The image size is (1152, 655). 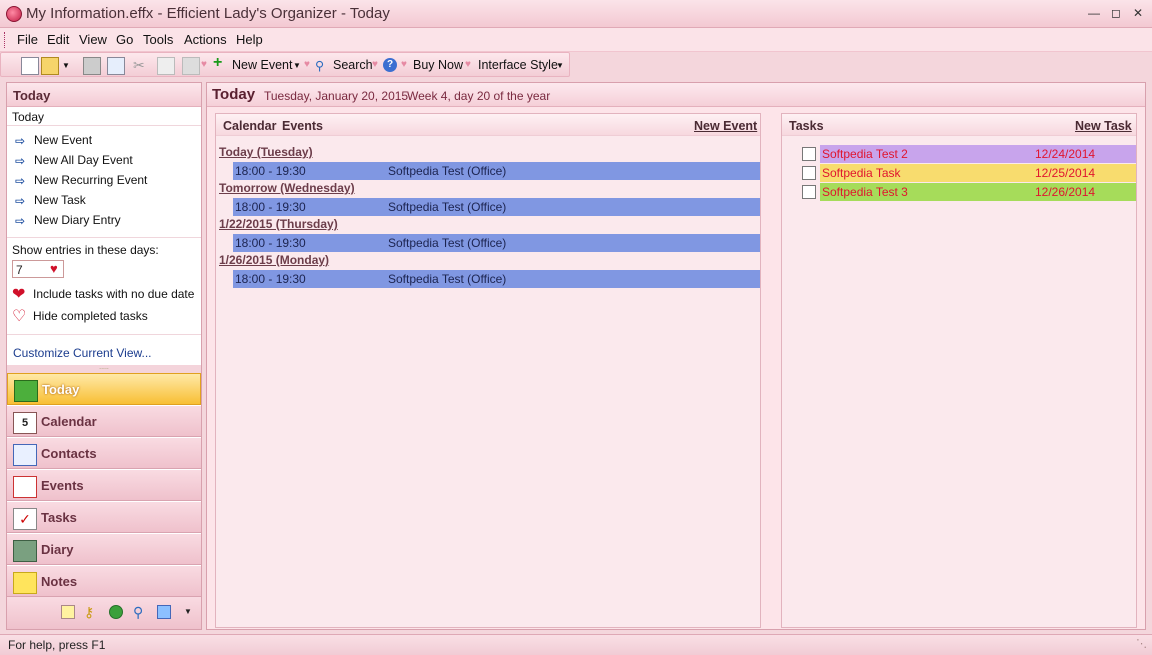 I want to click on tasks-label: Tasks, so click(x=806, y=126).